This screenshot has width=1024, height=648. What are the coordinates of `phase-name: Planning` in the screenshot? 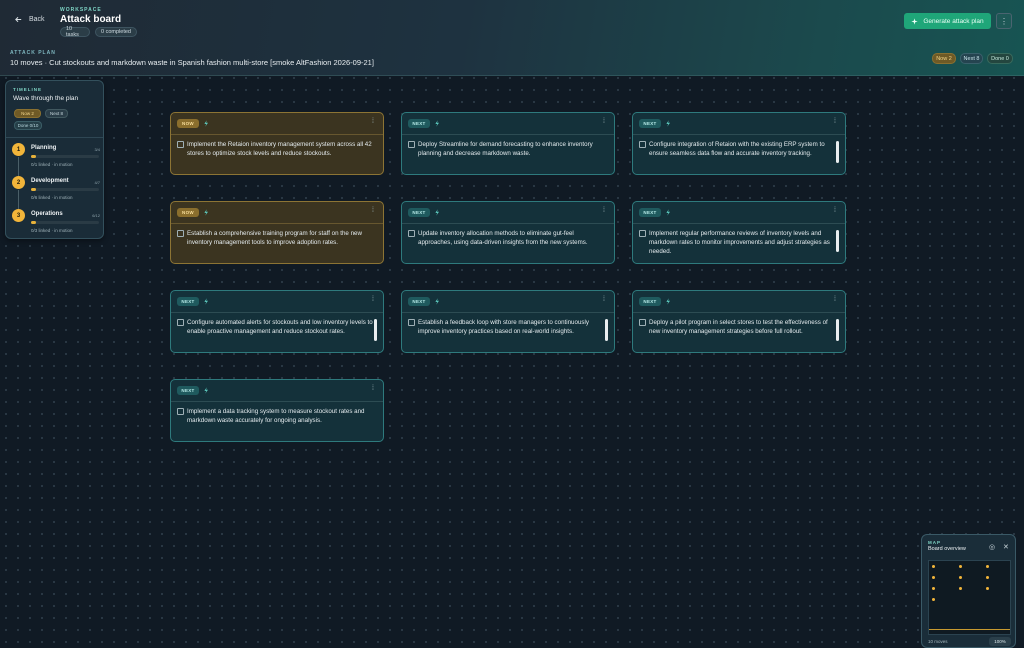 It's located at (44, 148).